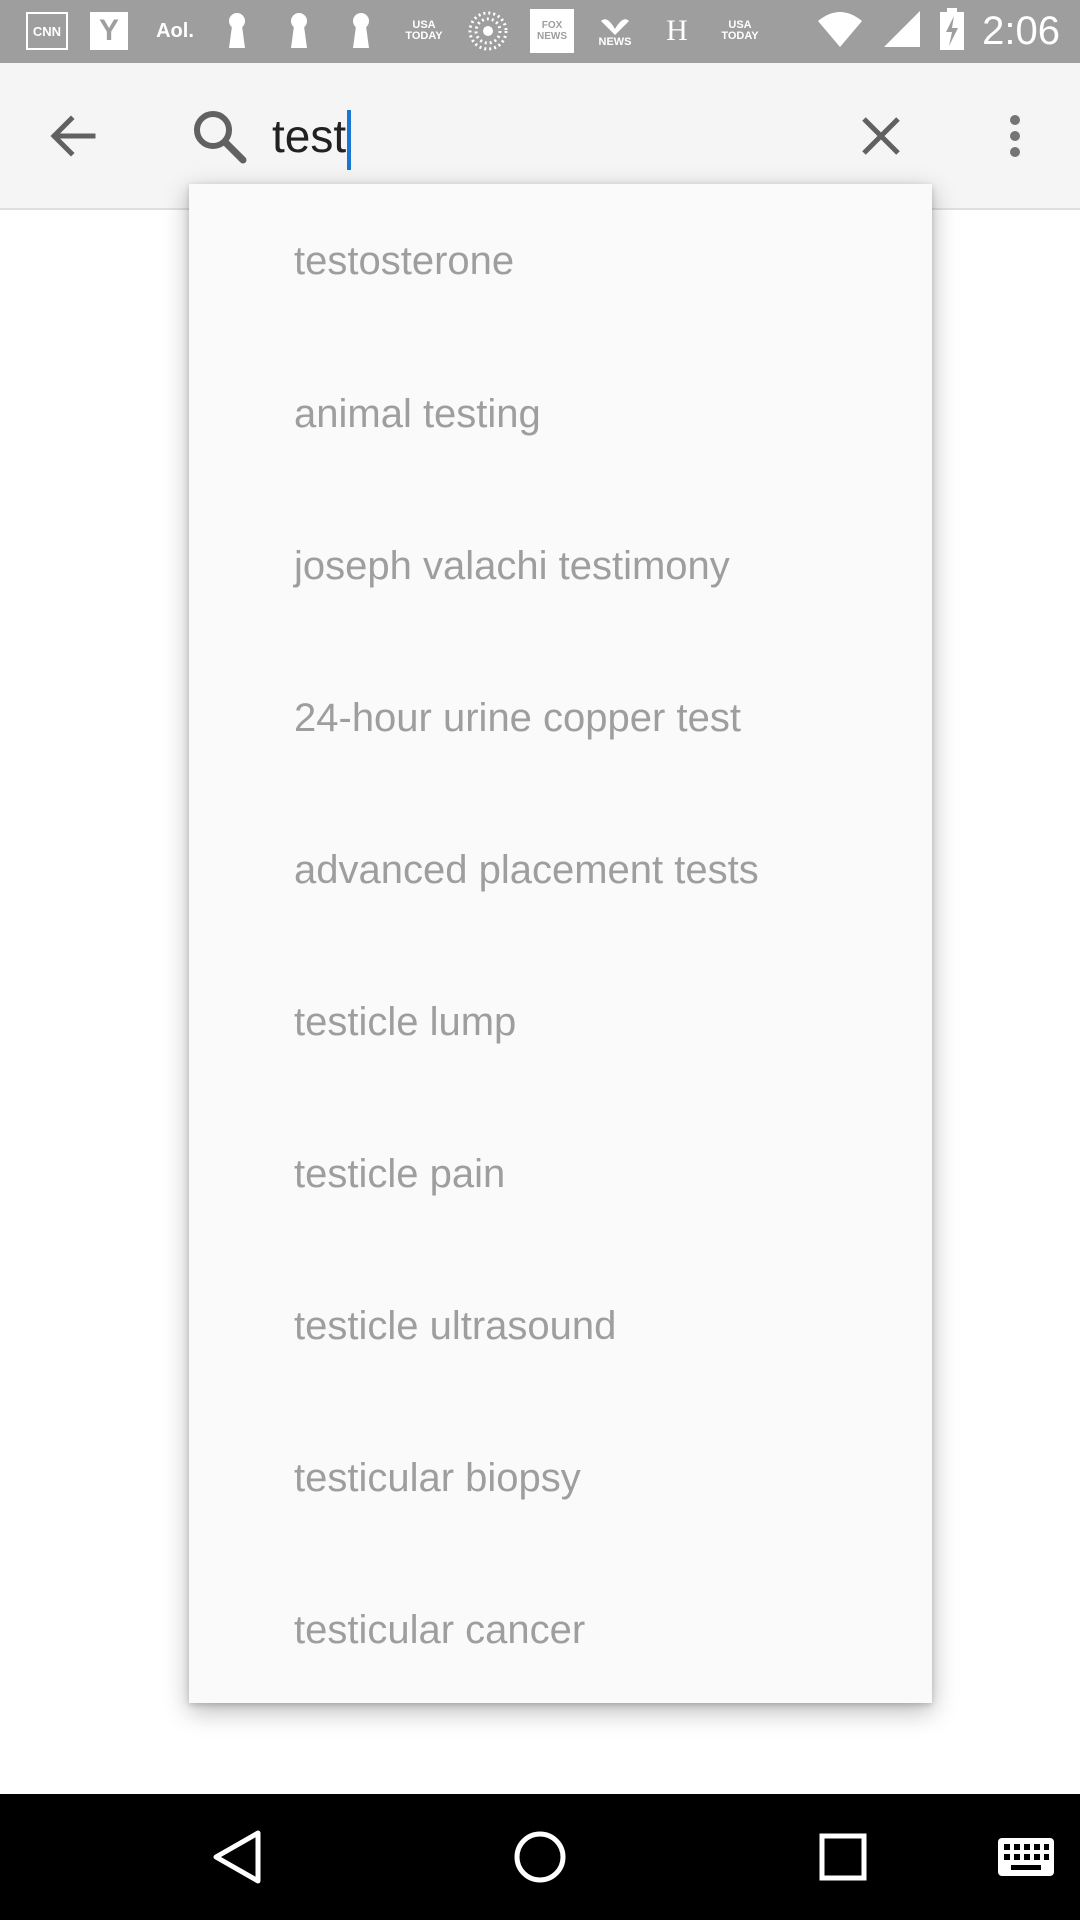 This screenshot has height=1920, width=1080. What do you see at coordinates (560, 1022) in the screenshot?
I see `suggestion-item: testicle lump` at bounding box center [560, 1022].